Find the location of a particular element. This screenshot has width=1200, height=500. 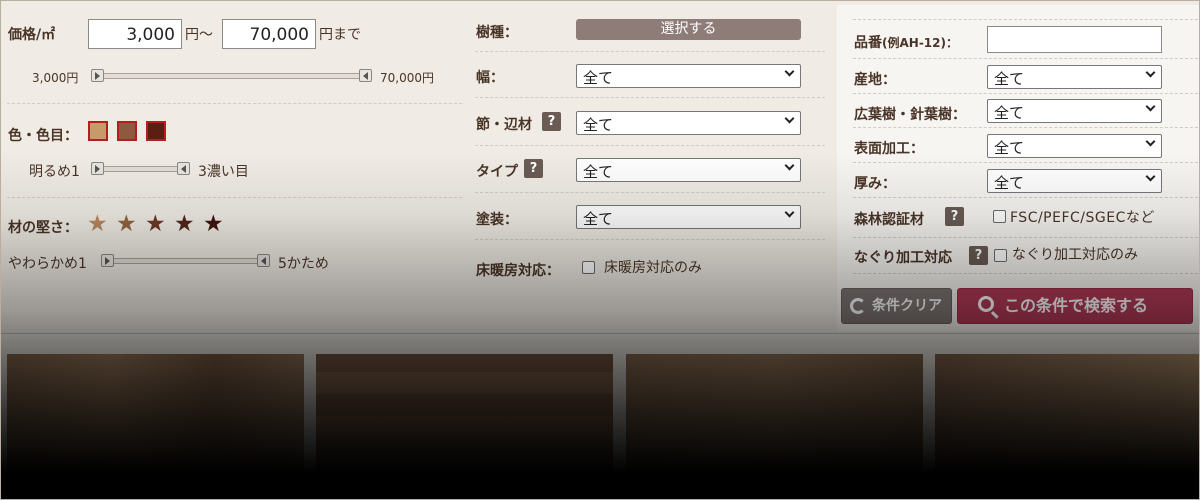

wood-type-label: 樹種： is located at coordinates (497, 33).